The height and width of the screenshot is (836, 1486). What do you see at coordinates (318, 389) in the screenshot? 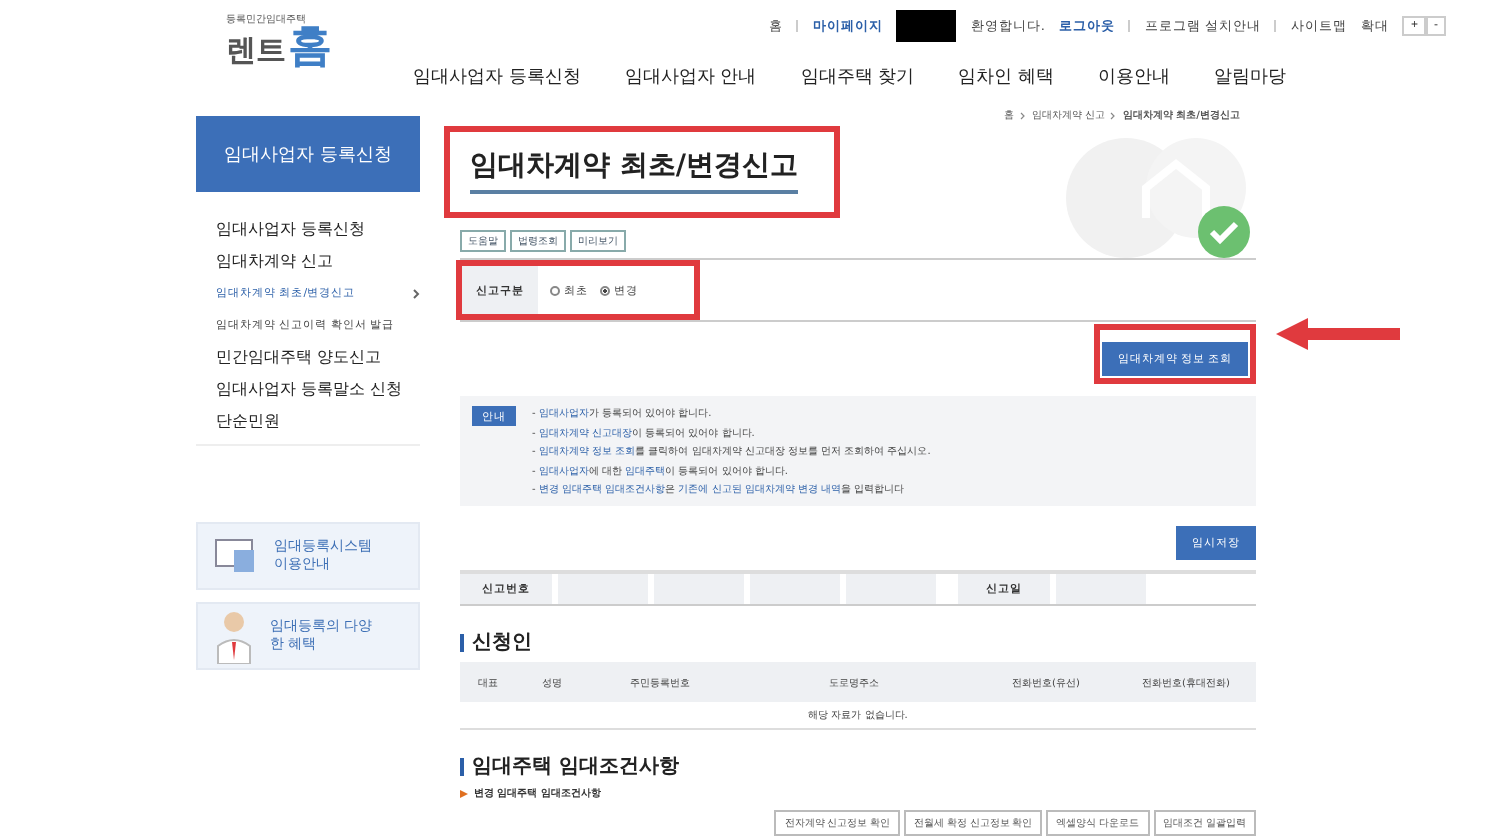
I see `sidebar-item: 임대사업자 등록말소 신청` at bounding box center [318, 389].